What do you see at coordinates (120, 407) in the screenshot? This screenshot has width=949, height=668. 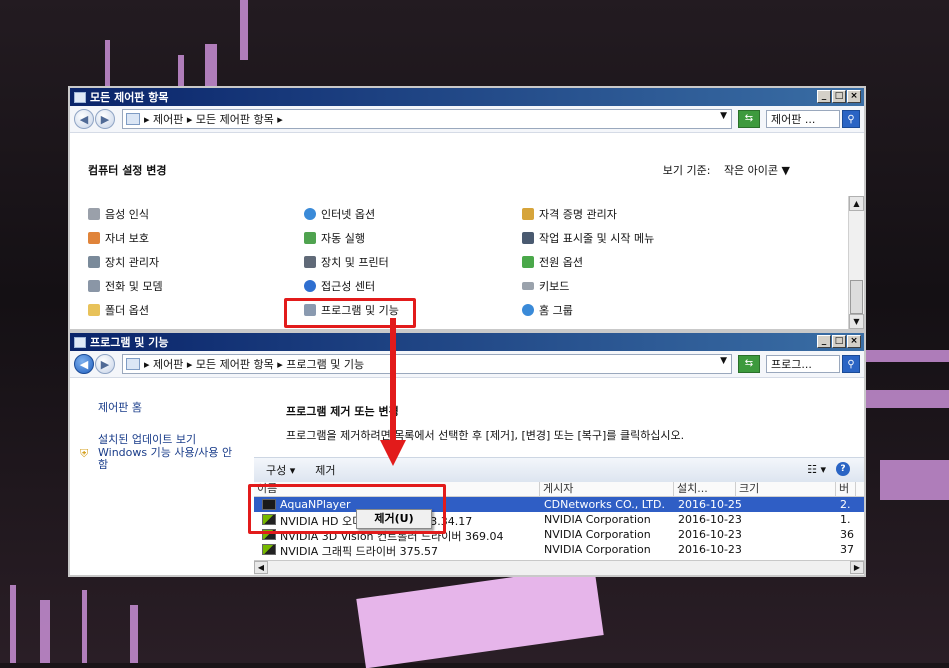 I see `control-panel-home-link: 제어판 홈` at bounding box center [120, 407].